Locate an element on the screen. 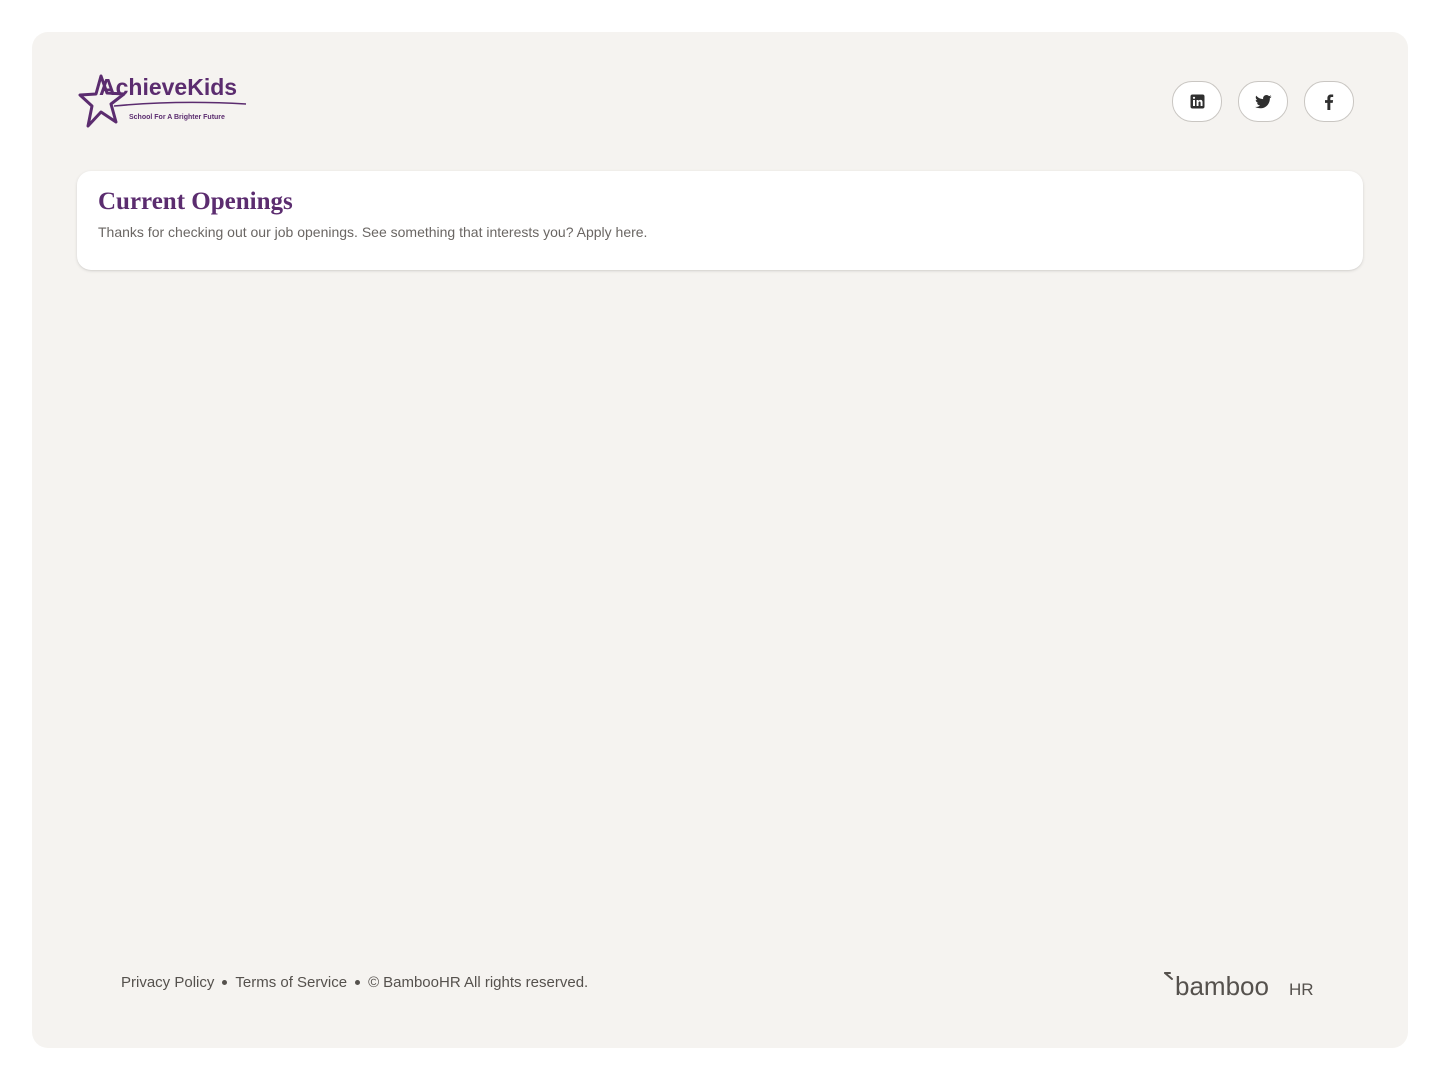  facebook-button is located at coordinates (1329, 101).